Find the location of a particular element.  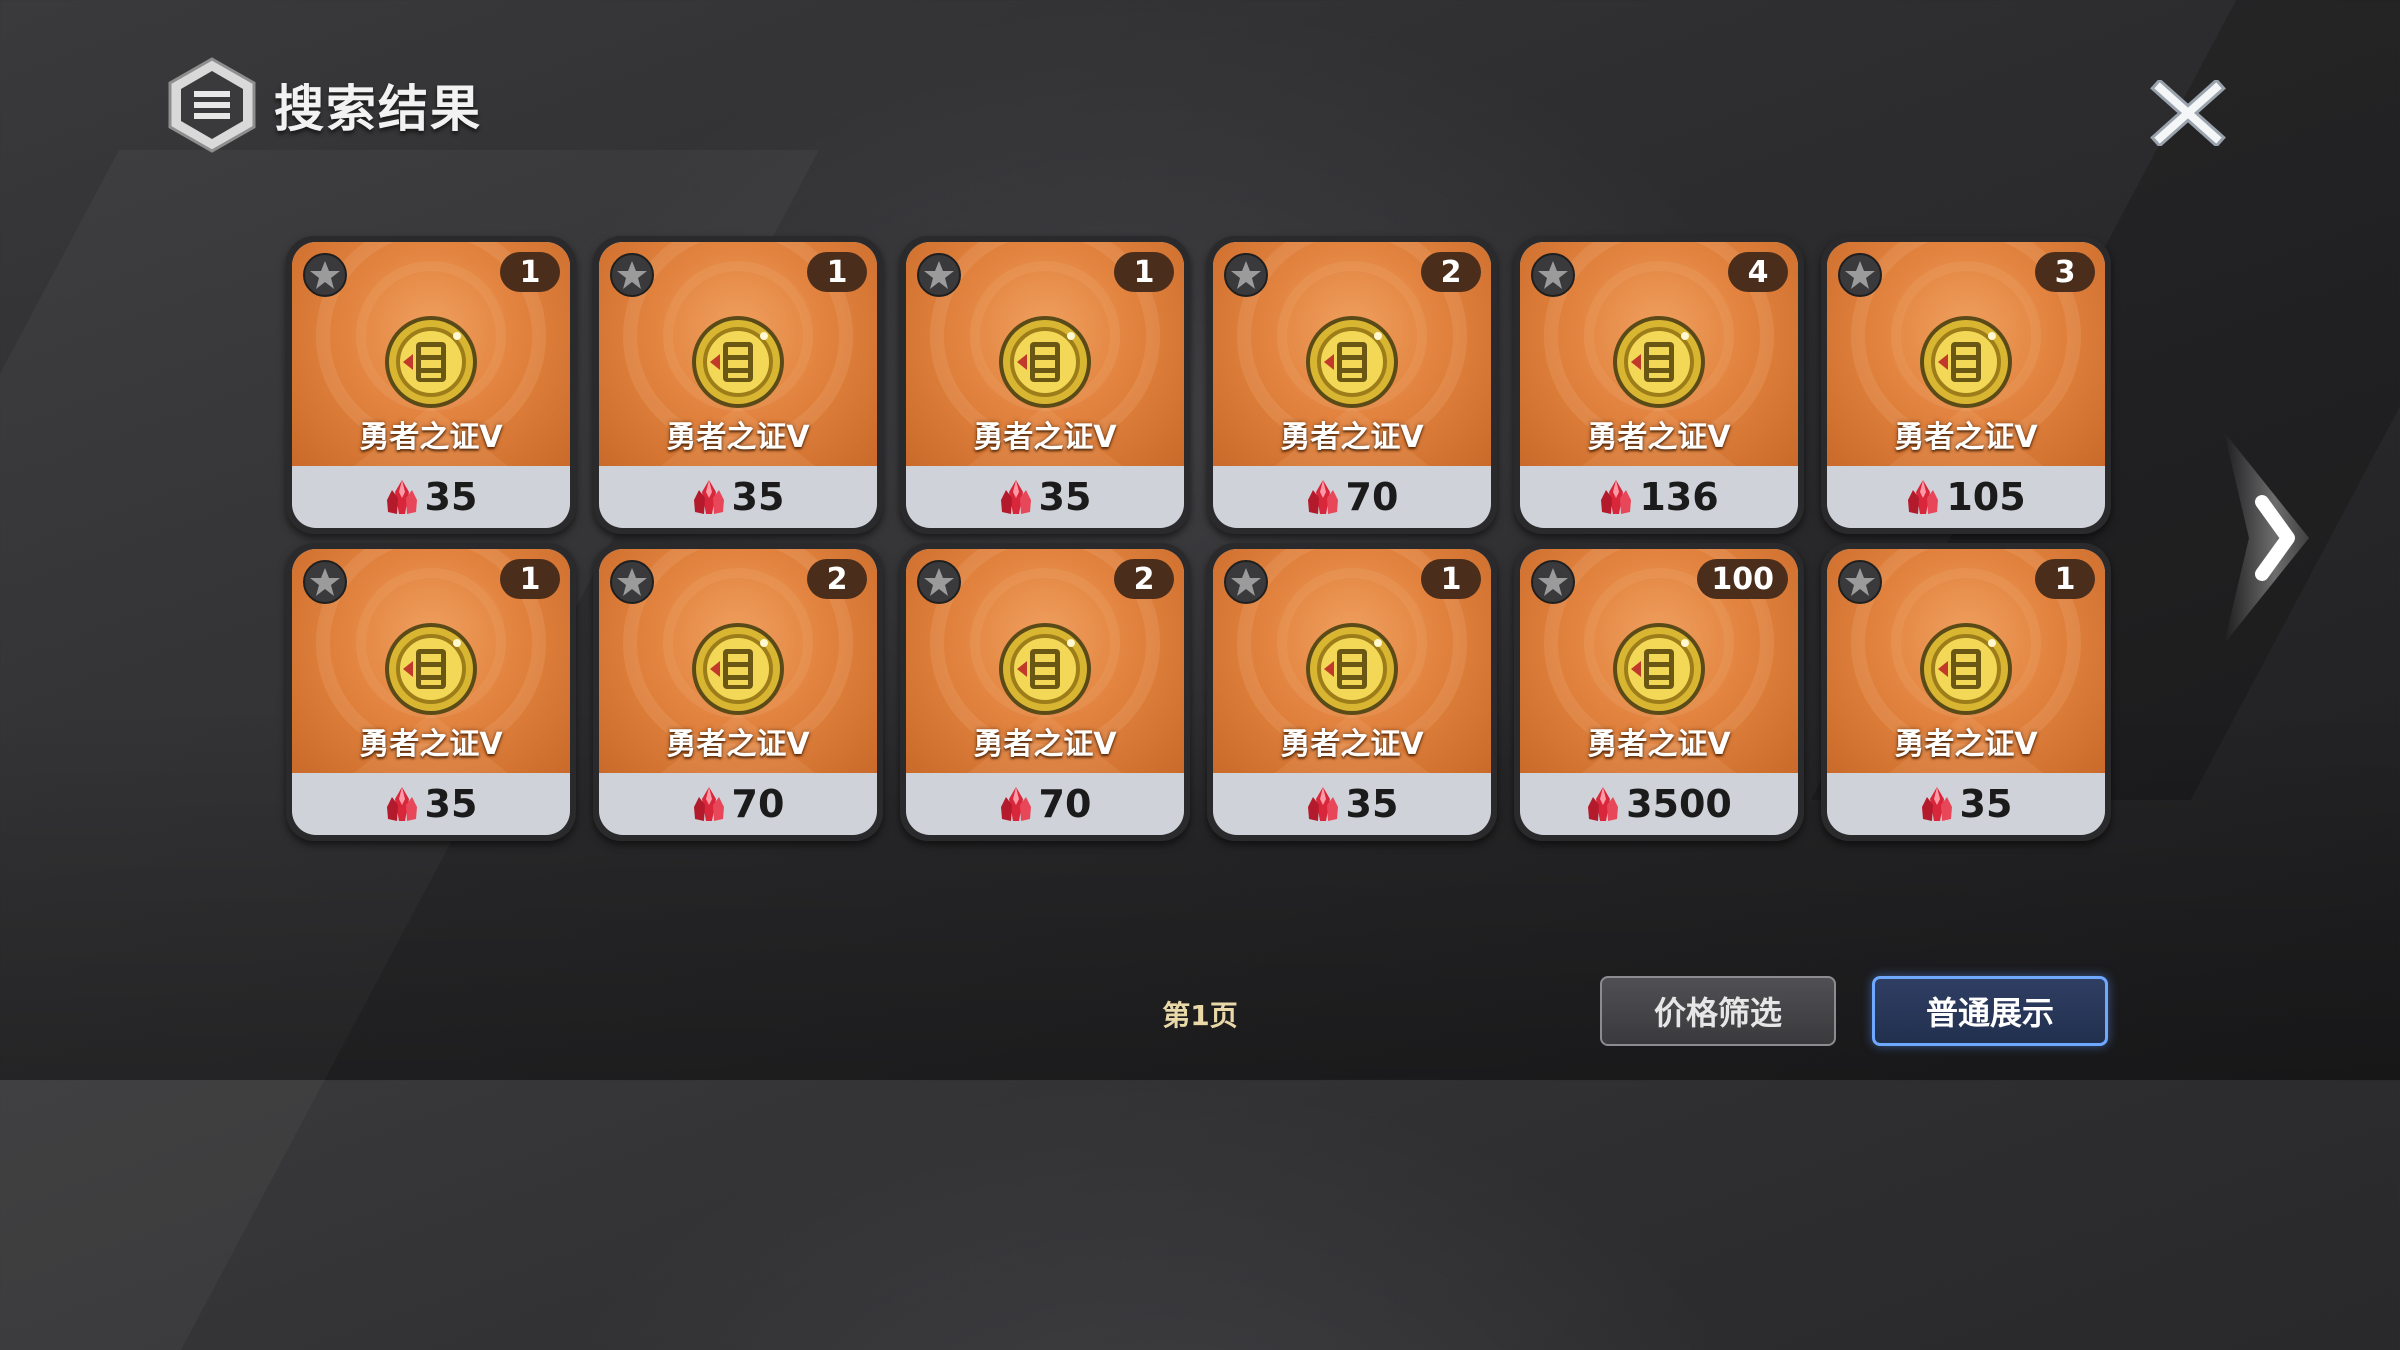

item-price: 3500 is located at coordinates (1679, 804).